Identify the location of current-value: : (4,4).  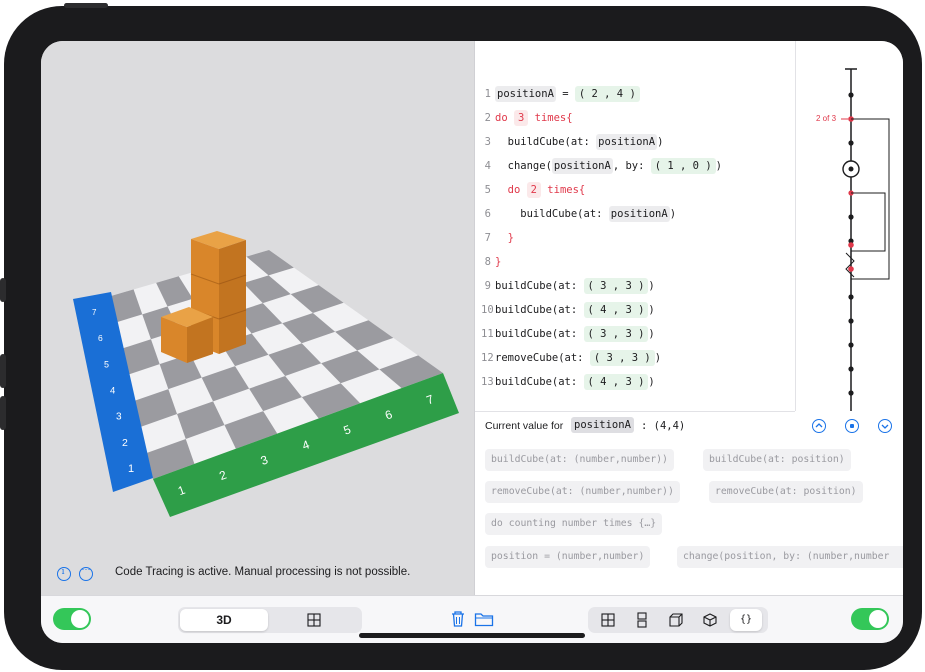
(663, 426).